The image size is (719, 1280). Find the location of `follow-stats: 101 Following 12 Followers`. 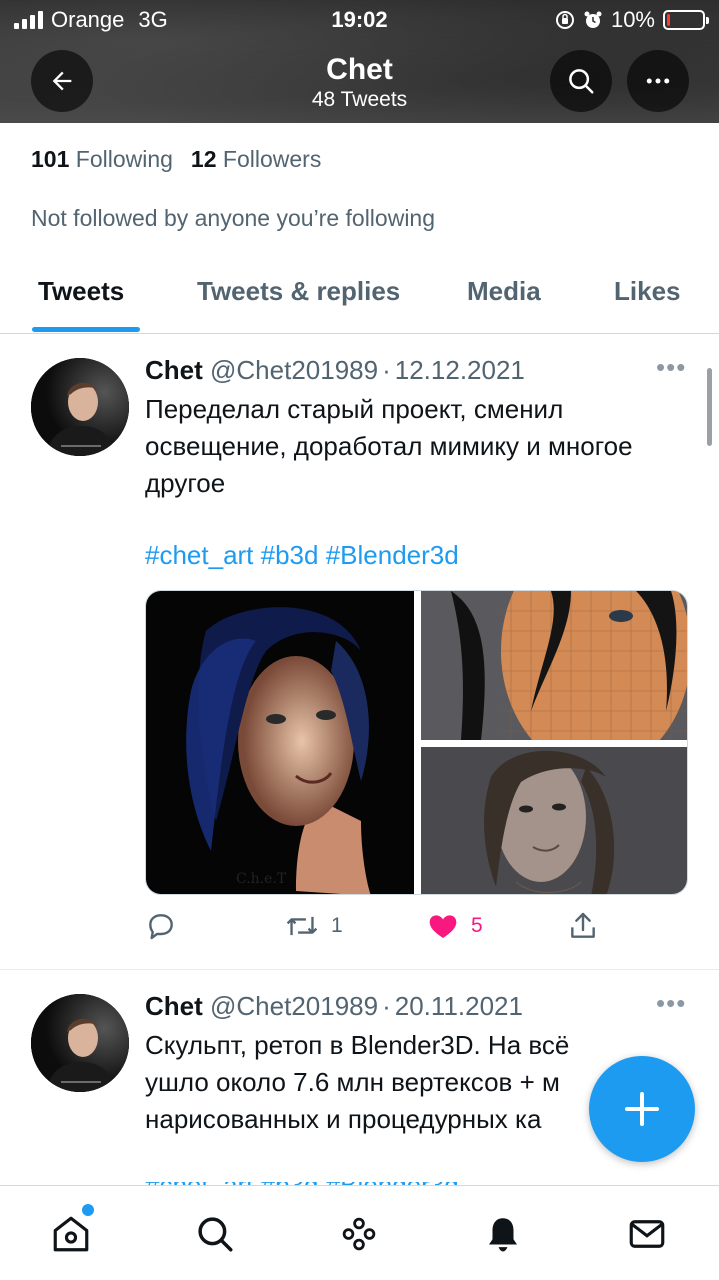

follow-stats: 101 Following 12 Followers is located at coordinates (176, 159).